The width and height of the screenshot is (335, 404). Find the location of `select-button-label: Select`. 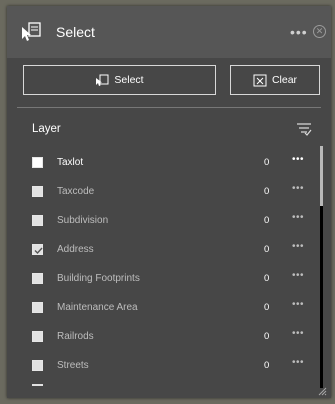

select-button-label: Select is located at coordinates (129, 80).